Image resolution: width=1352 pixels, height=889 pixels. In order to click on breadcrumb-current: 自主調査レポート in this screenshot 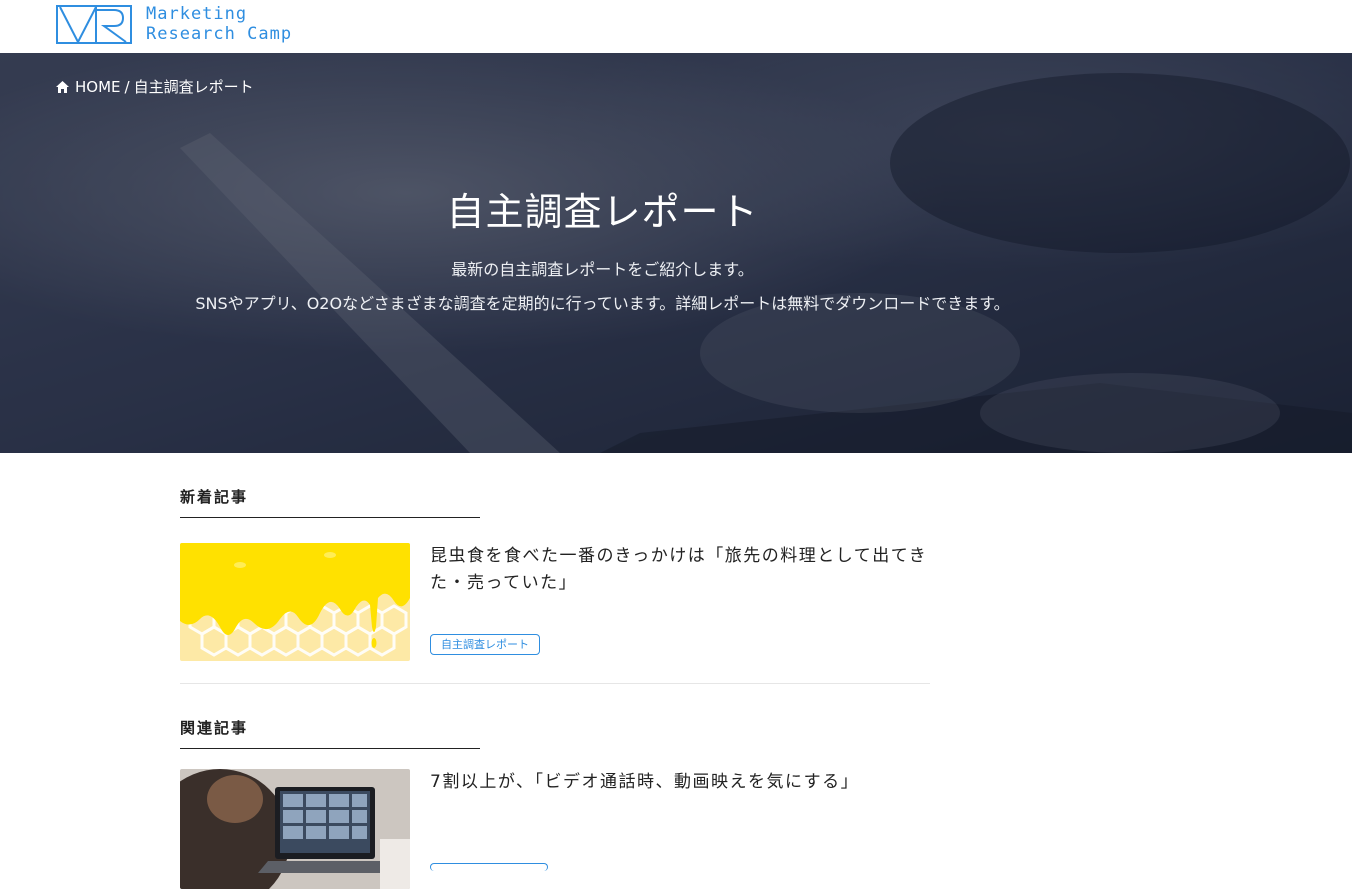, I will do `click(193, 87)`.